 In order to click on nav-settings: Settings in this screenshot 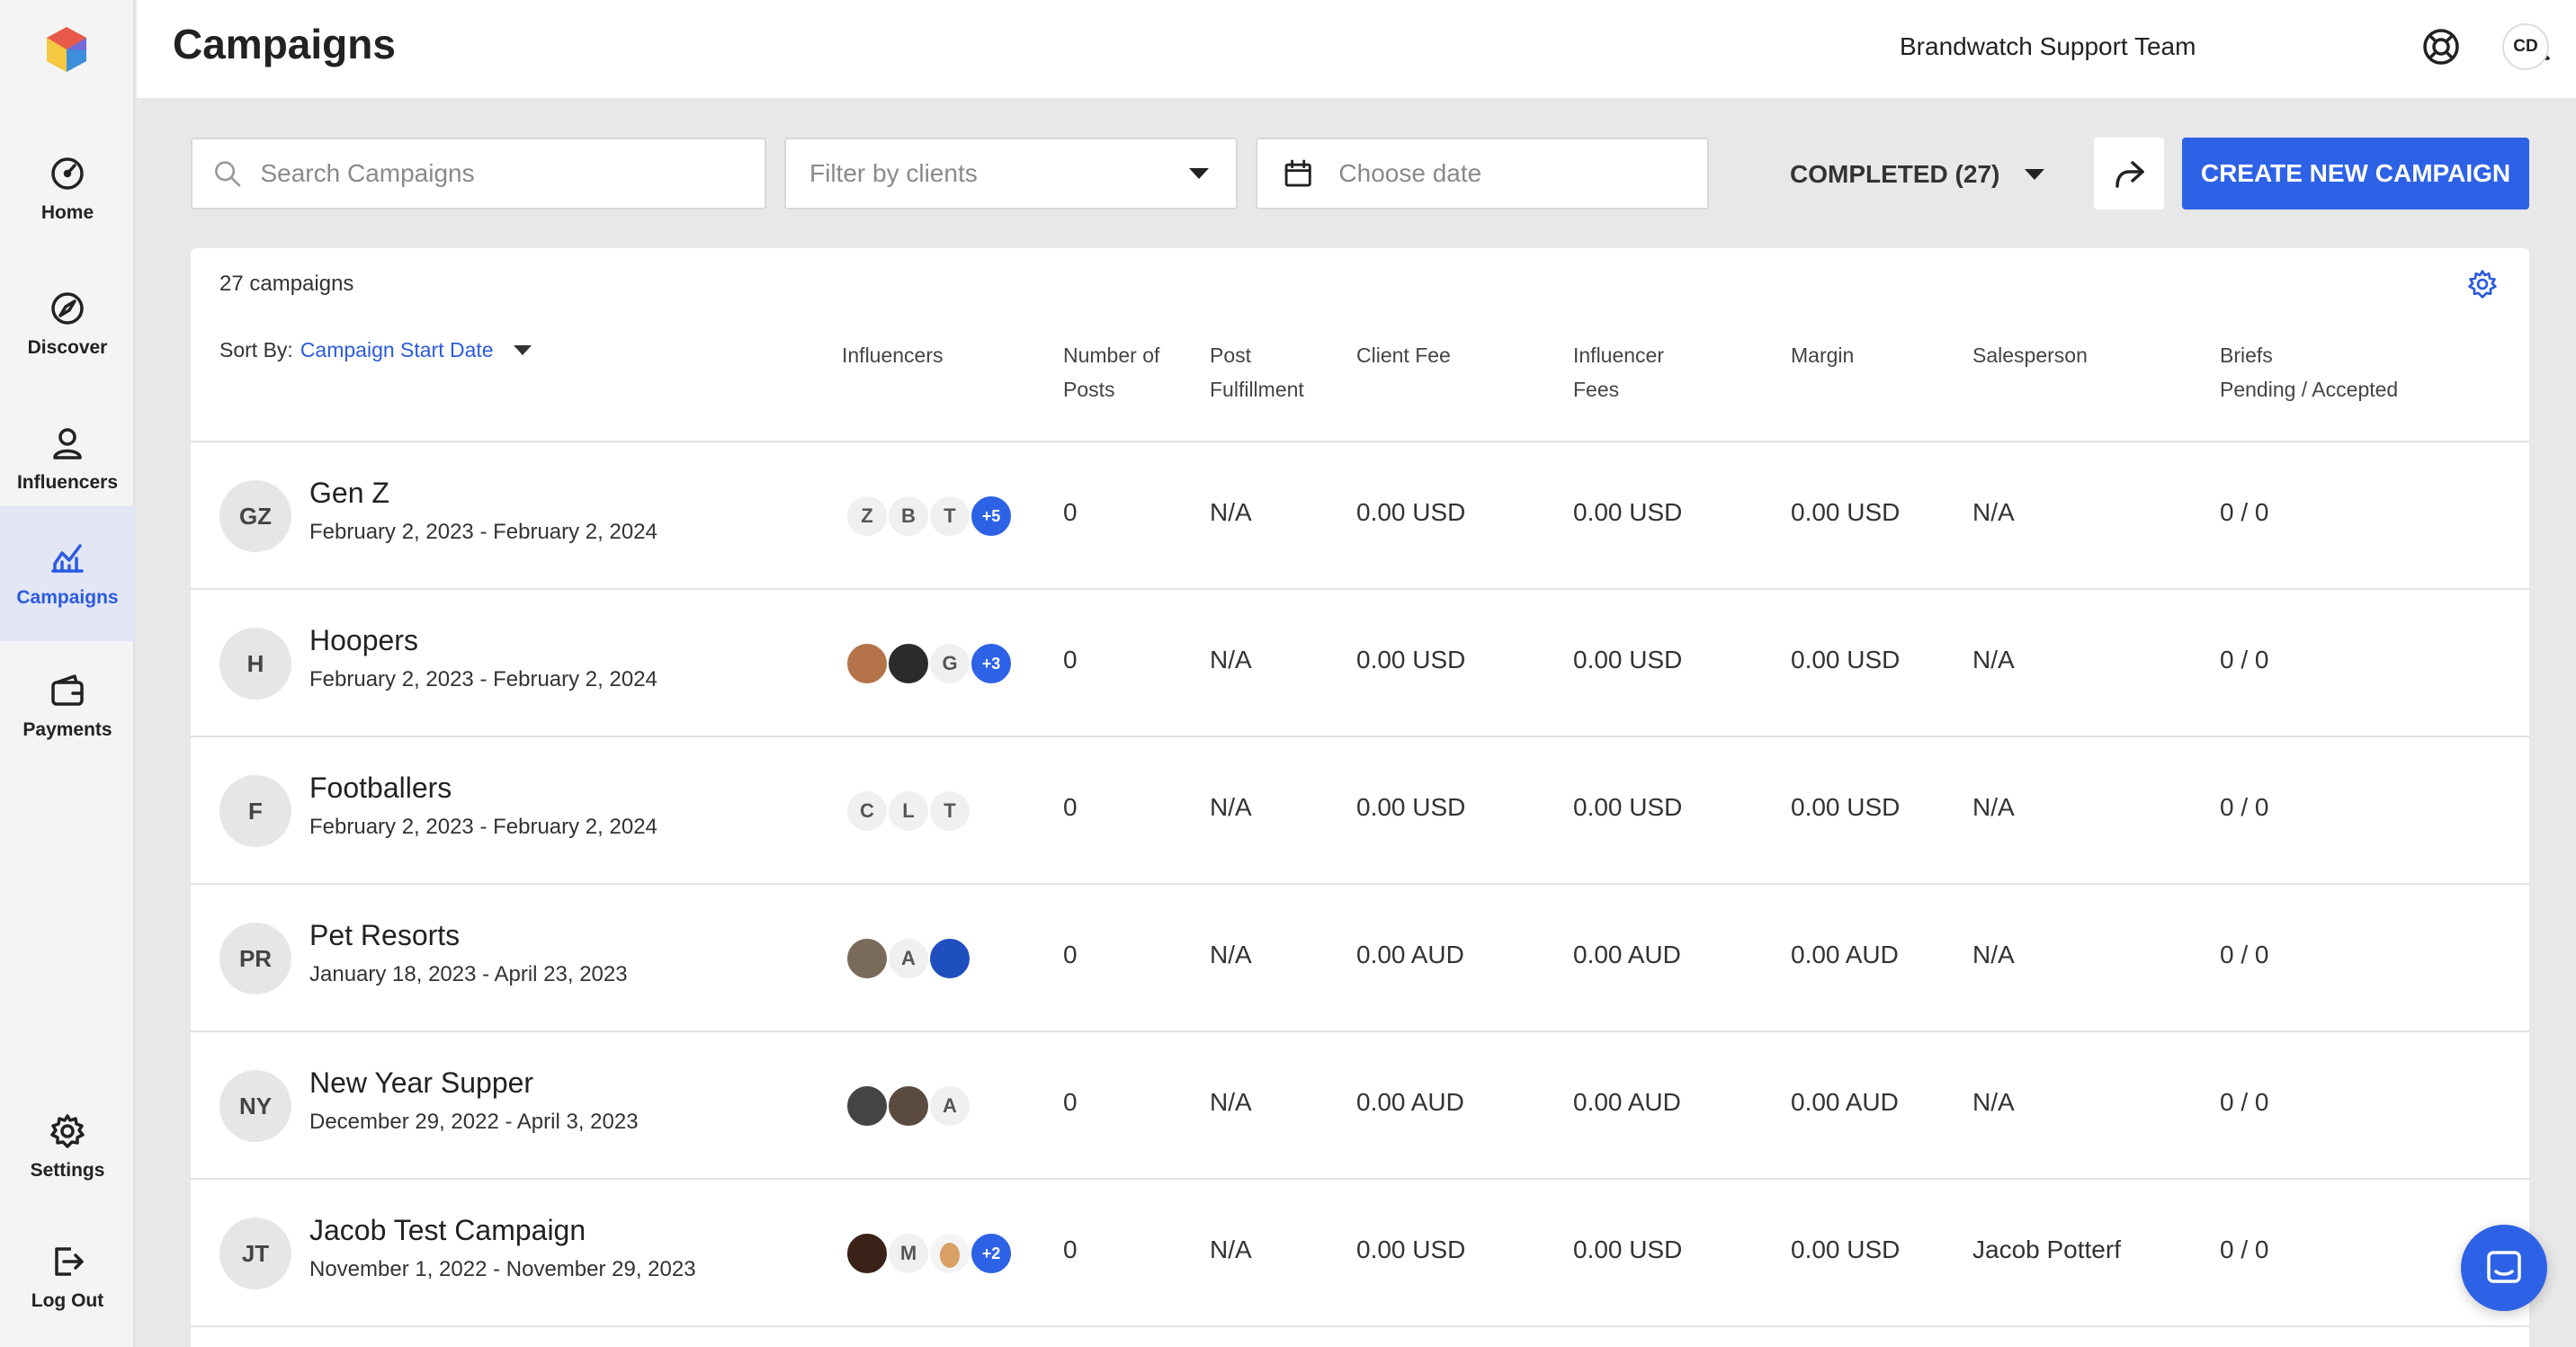, I will do `click(67, 1146)`.